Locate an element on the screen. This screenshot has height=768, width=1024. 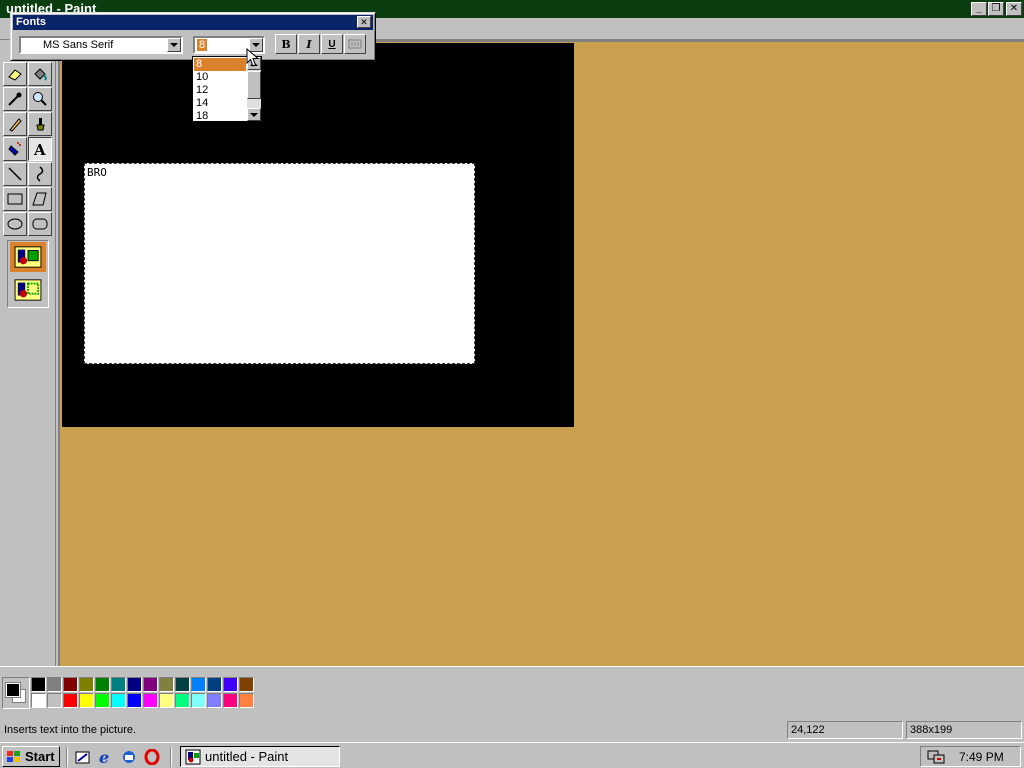
internet-explorer-icon: e is located at coordinates (104, 757).